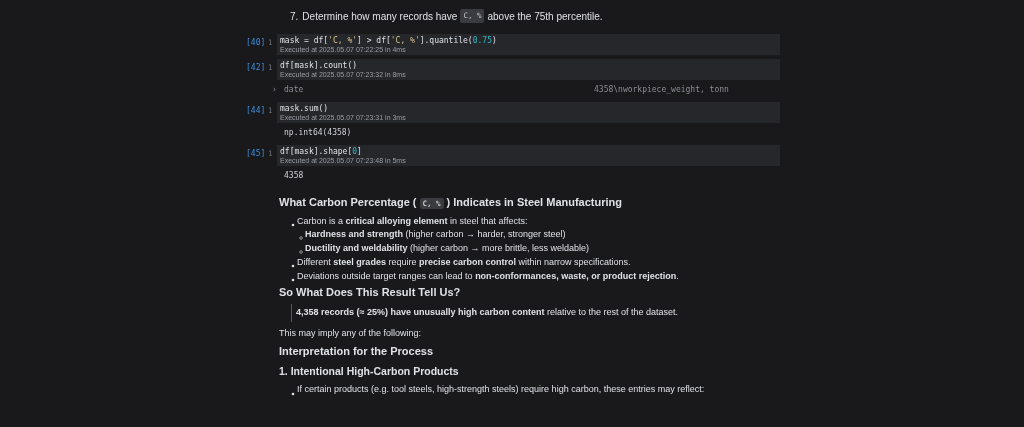  I want to click on section-heading: 1. Intentional High-Carbon Products, so click(369, 370).